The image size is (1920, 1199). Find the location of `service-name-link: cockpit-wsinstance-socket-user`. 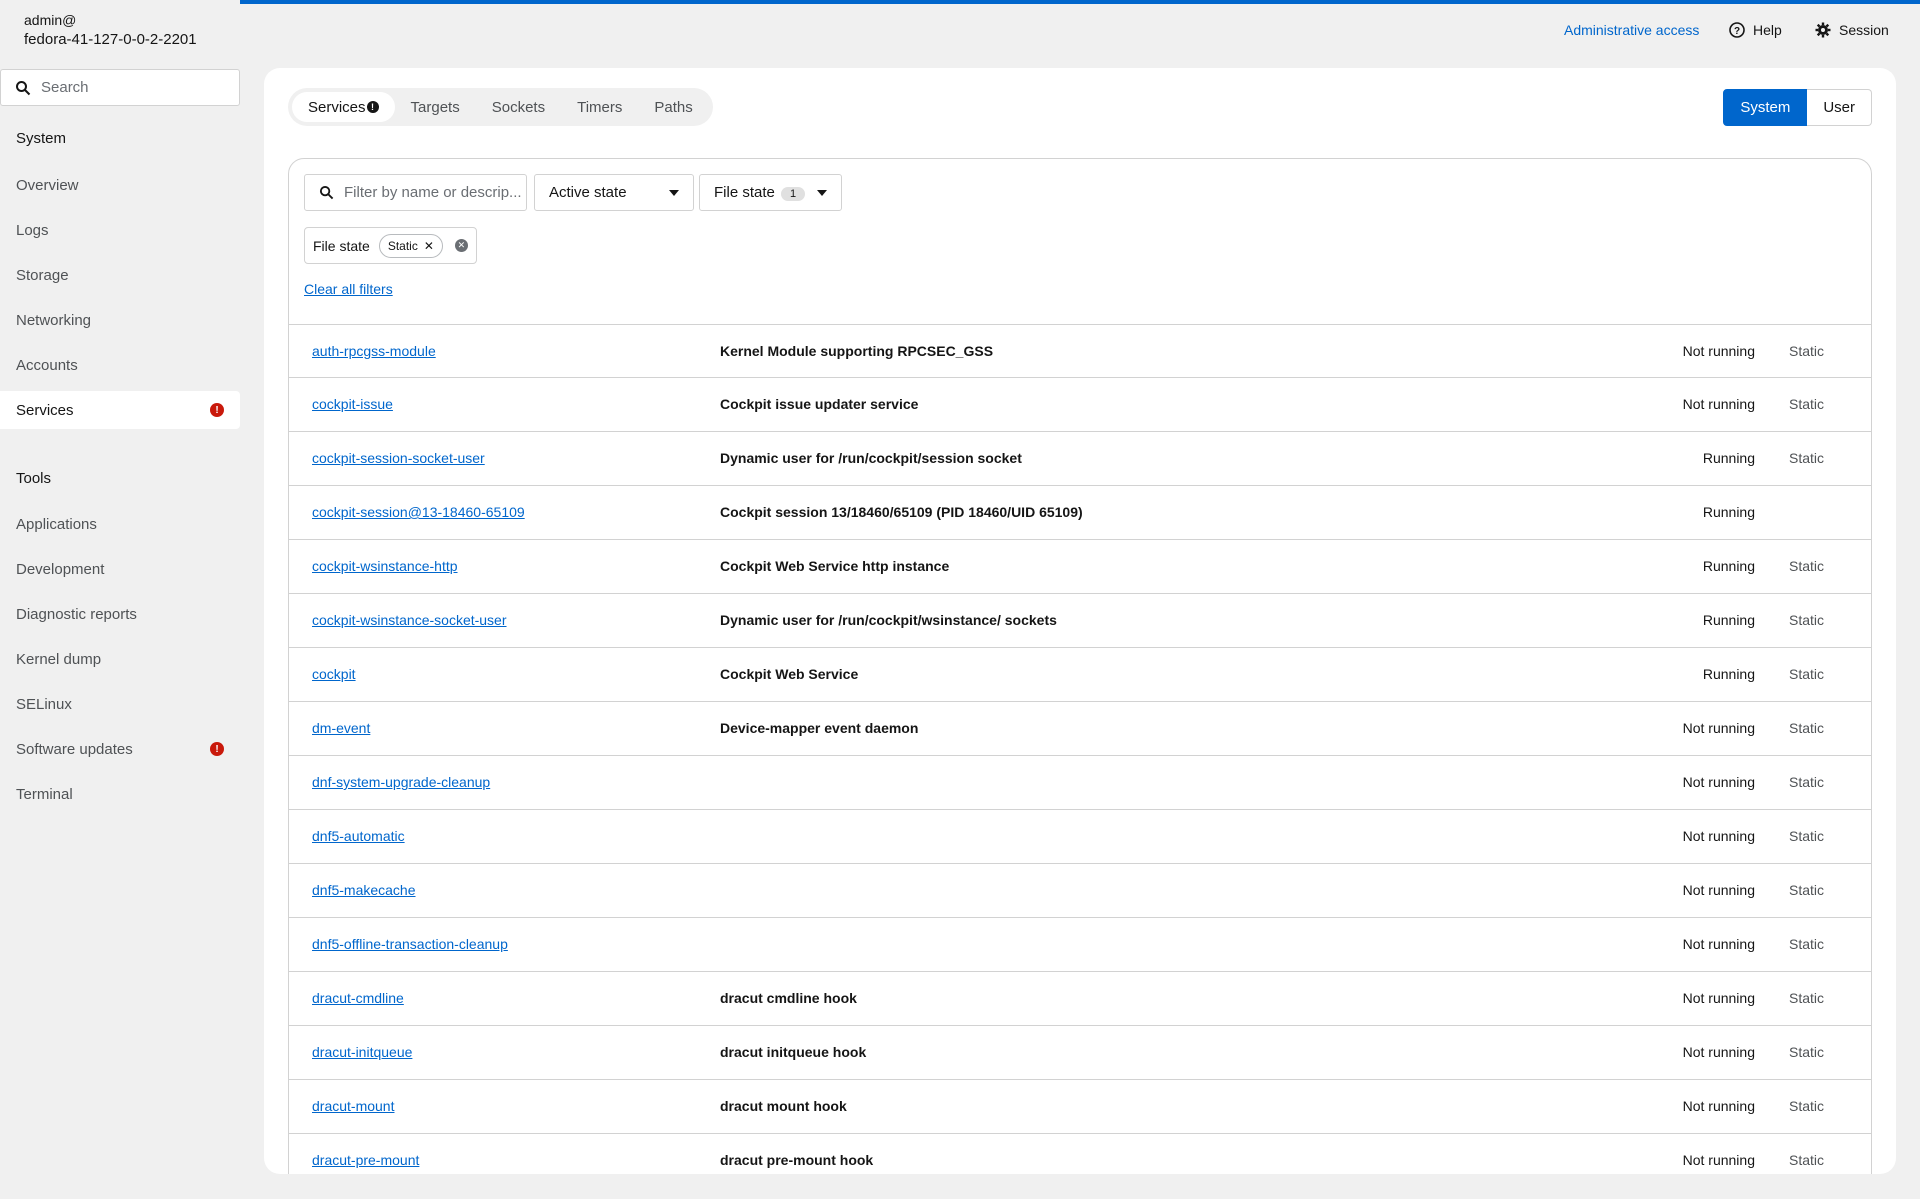

service-name-link: cockpit-wsinstance-socket-user is located at coordinates (409, 620).